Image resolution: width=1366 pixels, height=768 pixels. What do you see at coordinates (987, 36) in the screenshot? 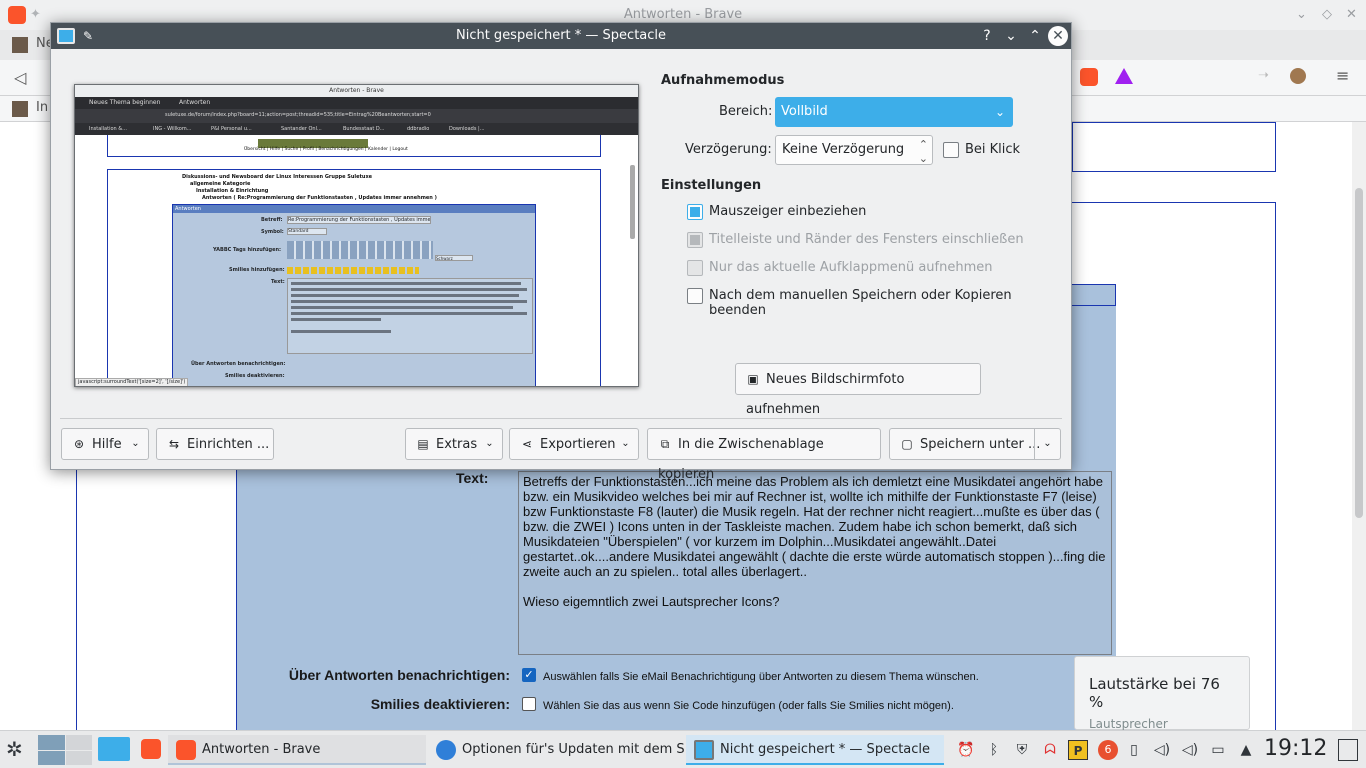
I see `help-icon: ?` at bounding box center [987, 36].